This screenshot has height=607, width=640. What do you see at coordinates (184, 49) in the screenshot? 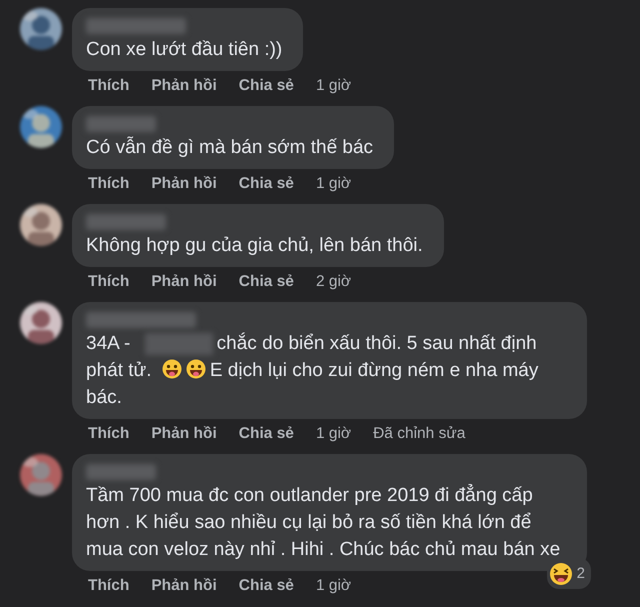
I see `comment-text: Con xe lướt đầu tiên :))` at bounding box center [184, 49].